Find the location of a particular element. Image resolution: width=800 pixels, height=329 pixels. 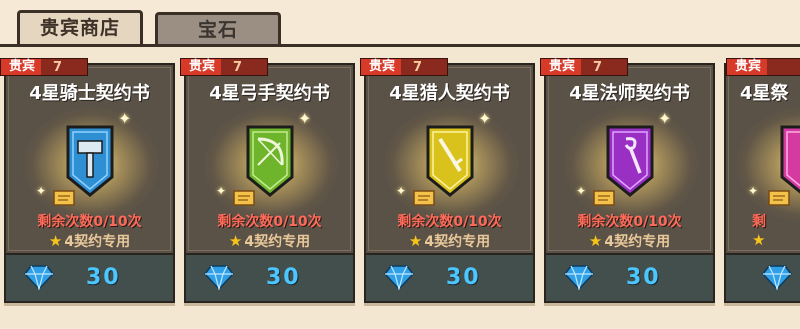

card-title: 4星法师契约书 is located at coordinates (629, 93).